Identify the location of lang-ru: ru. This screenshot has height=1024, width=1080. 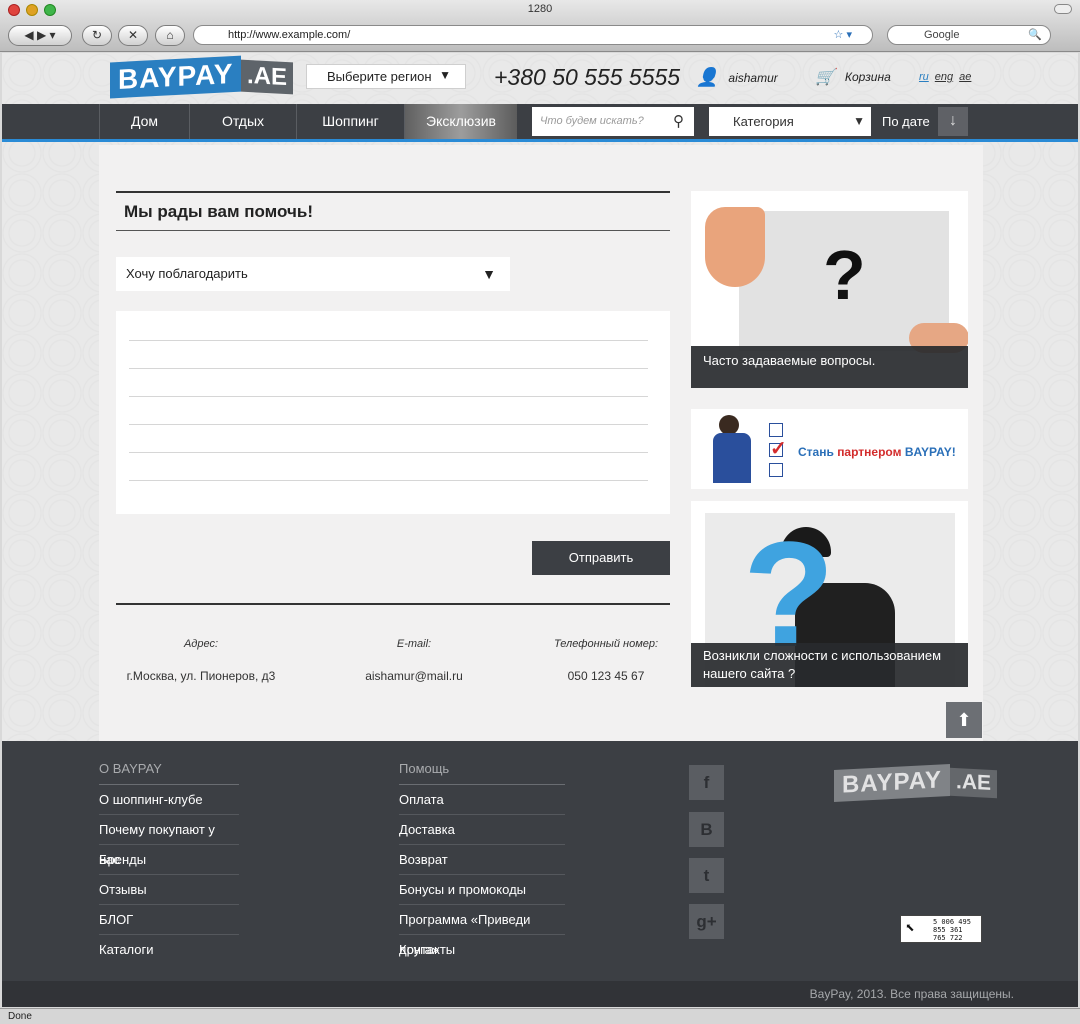
(924, 77).